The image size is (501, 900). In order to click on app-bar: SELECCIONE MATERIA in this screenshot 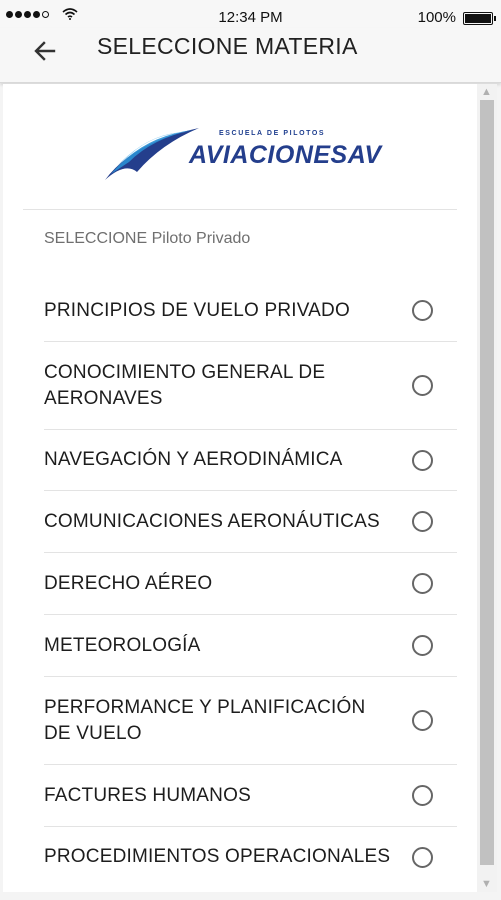, I will do `click(250, 55)`.